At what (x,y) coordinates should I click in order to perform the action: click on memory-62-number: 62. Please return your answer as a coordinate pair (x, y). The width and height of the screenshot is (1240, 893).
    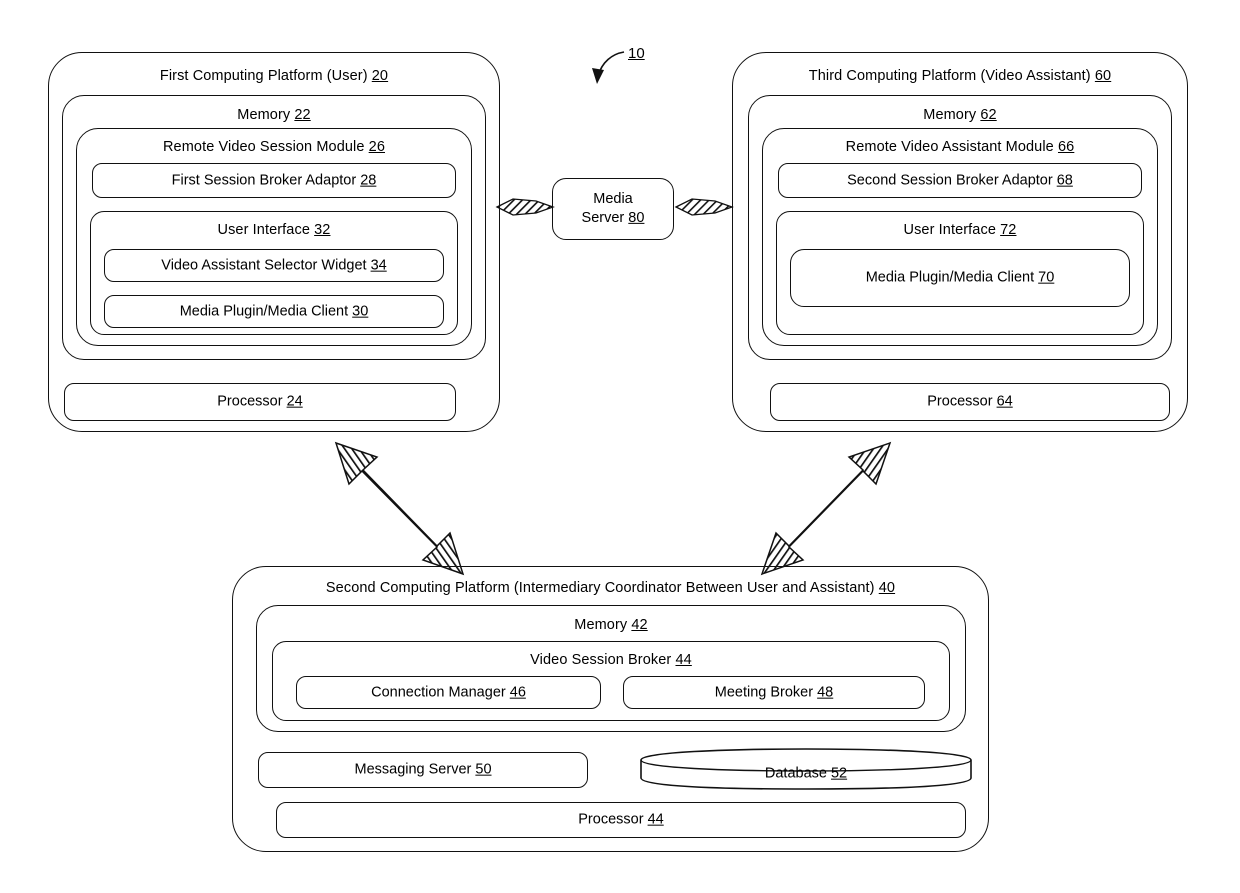
    Looking at the image, I should click on (988, 115).